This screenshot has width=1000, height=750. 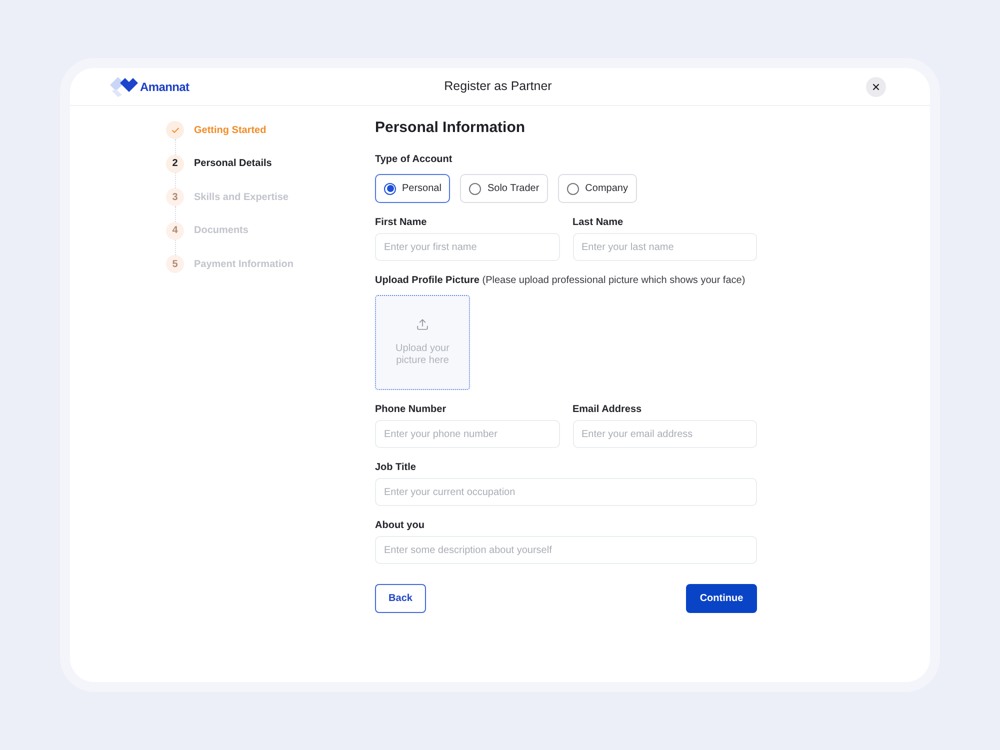 What do you see at coordinates (400, 598) in the screenshot?
I see `back-button: Back` at bounding box center [400, 598].